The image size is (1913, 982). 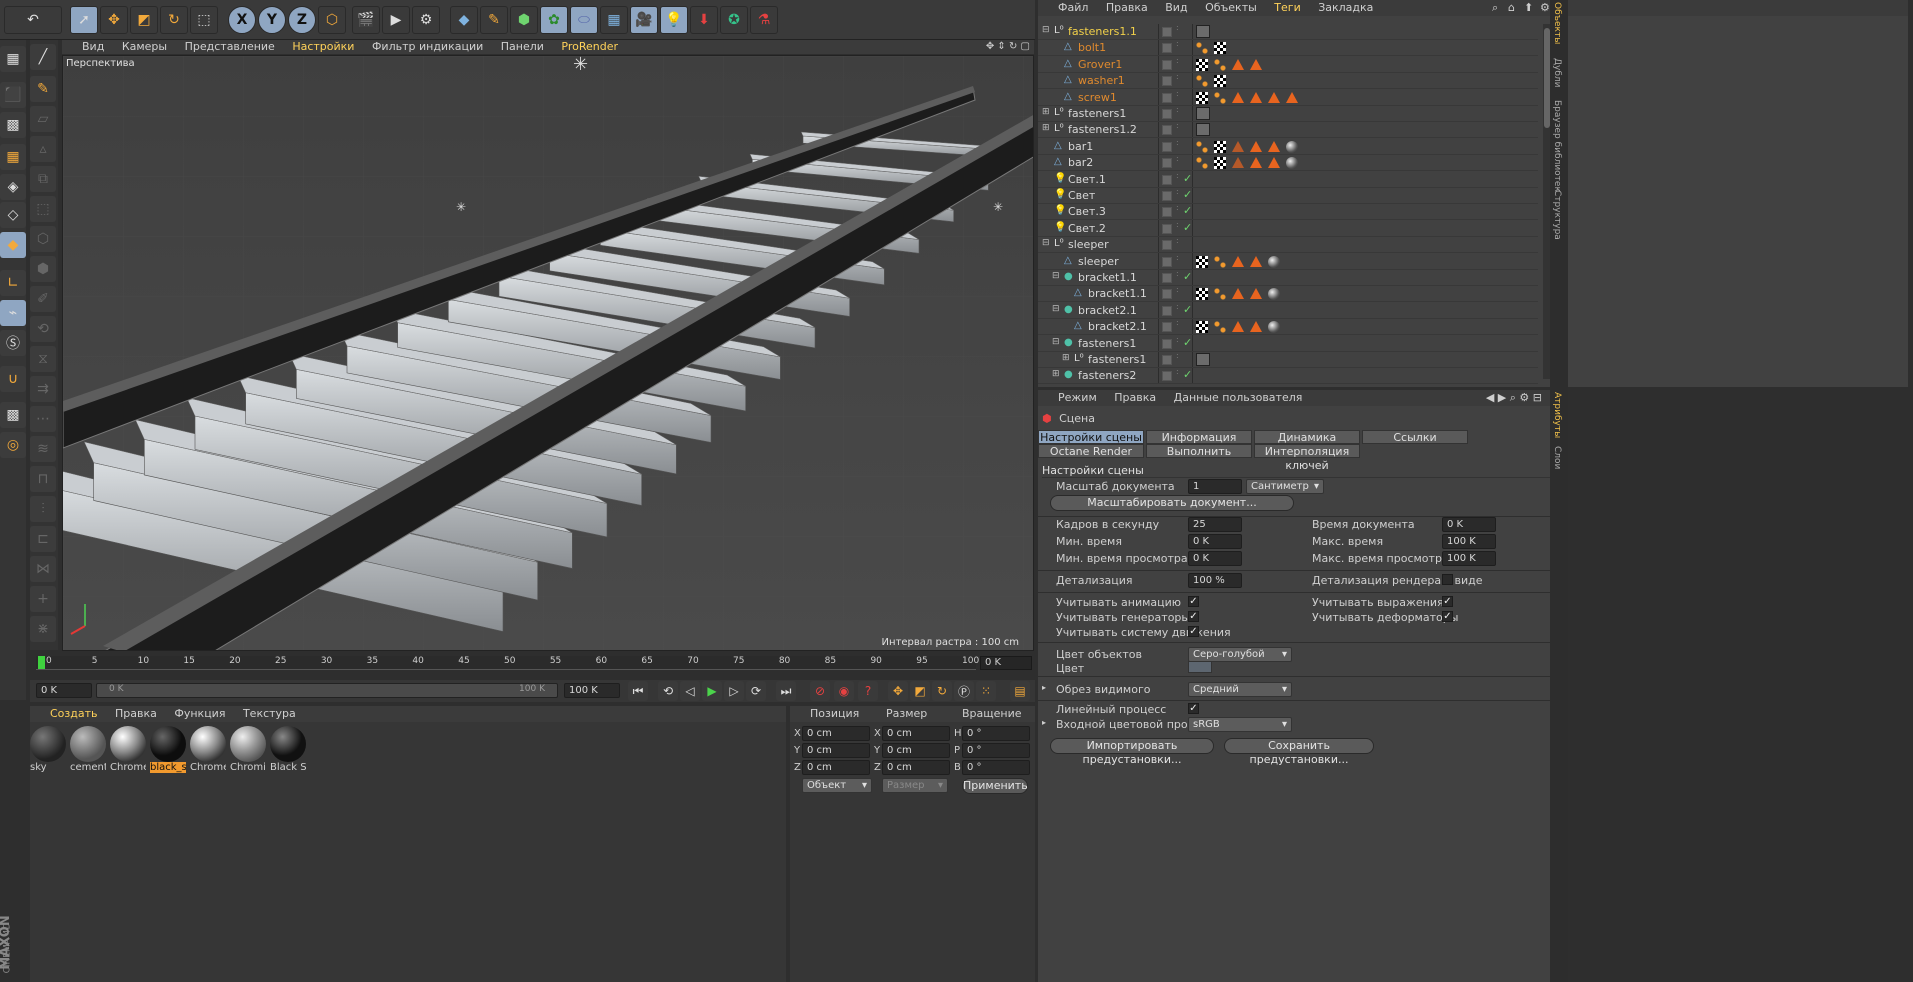 I want to click on record-icon: ⊘, so click(x=820, y=691).